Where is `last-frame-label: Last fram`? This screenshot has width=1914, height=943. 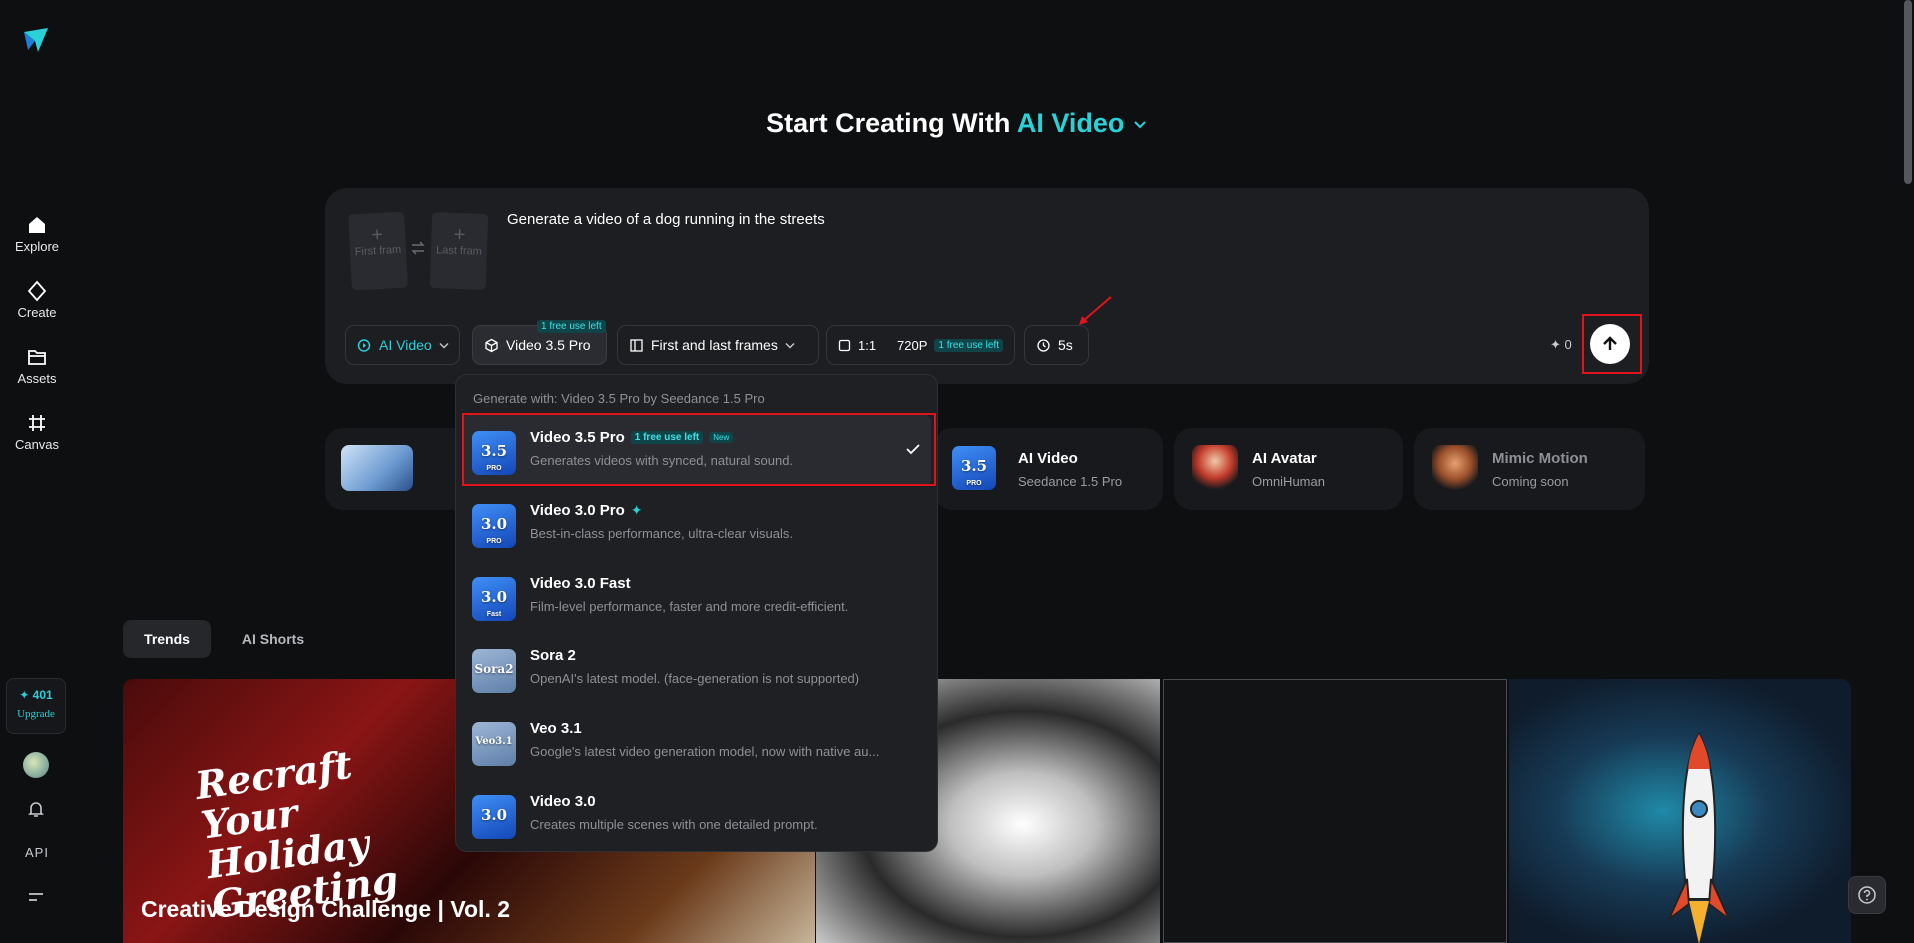
last-frame-label: Last fram is located at coordinates (459, 251).